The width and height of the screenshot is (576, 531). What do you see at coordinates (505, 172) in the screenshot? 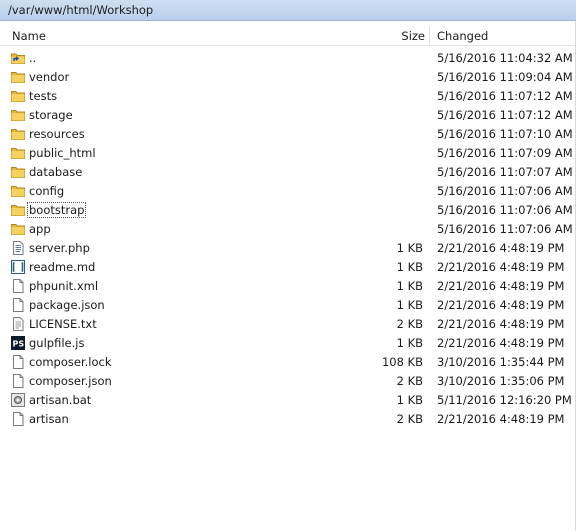
I see `file-changed-date: 5/16/2016 11:07:07 AM` at bounding box center [505, 172].